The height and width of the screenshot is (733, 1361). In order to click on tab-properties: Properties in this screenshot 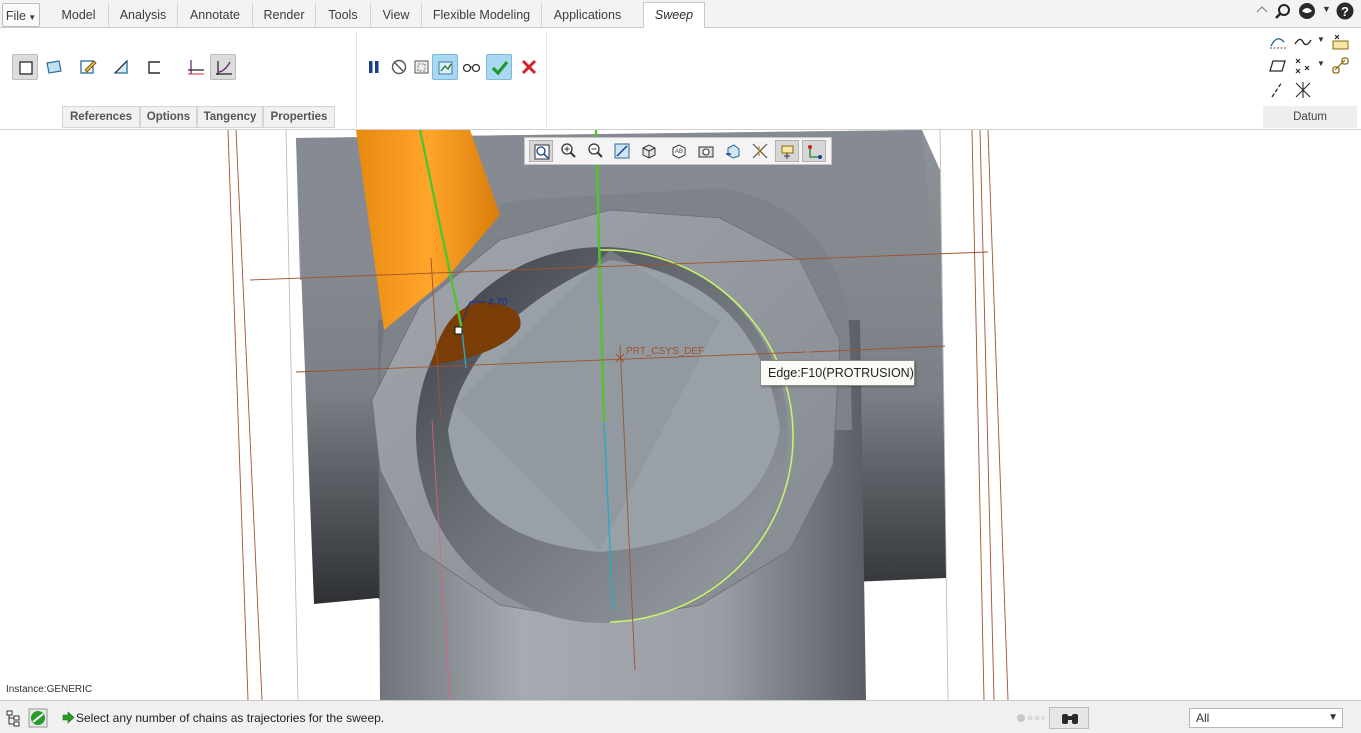, I will do `click(299, 117)`.